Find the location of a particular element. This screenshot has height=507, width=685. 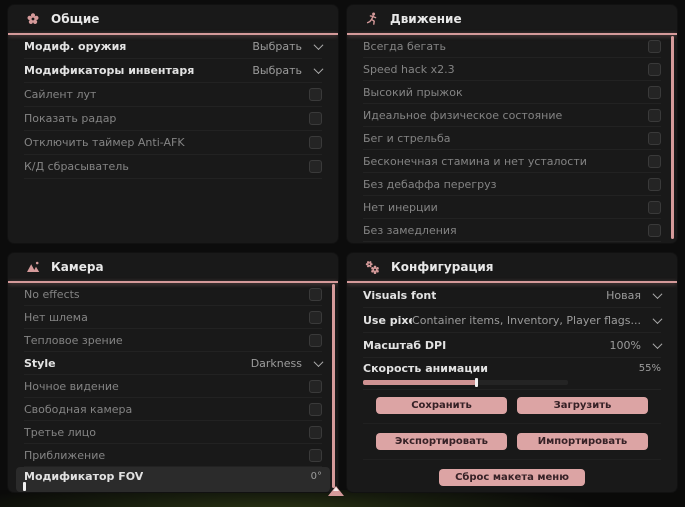

row-dropdown: Style Darkness is located at coordinates (174, 363).